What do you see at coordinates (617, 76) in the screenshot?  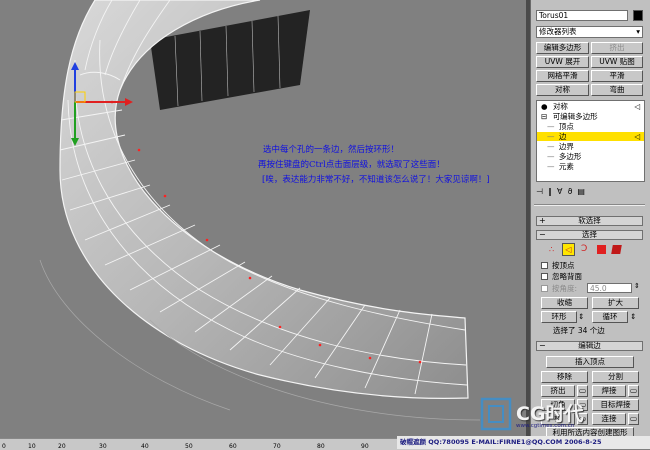 I see `smooth-button: 平滑` at bounding box center [617, 76].